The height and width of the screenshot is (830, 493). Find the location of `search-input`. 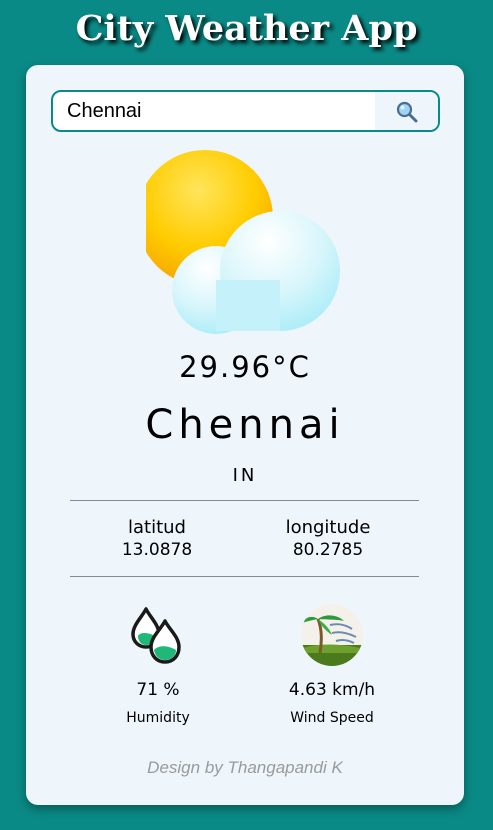

search-input is located at coordinates (214, 111).